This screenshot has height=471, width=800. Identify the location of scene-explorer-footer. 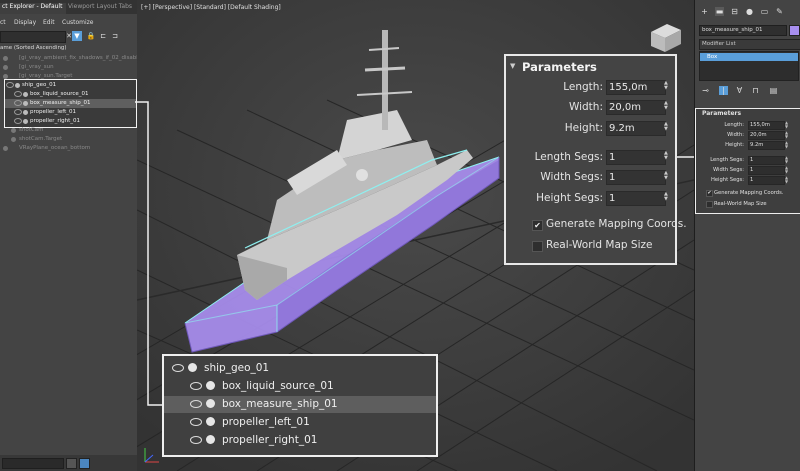
(68, 463).